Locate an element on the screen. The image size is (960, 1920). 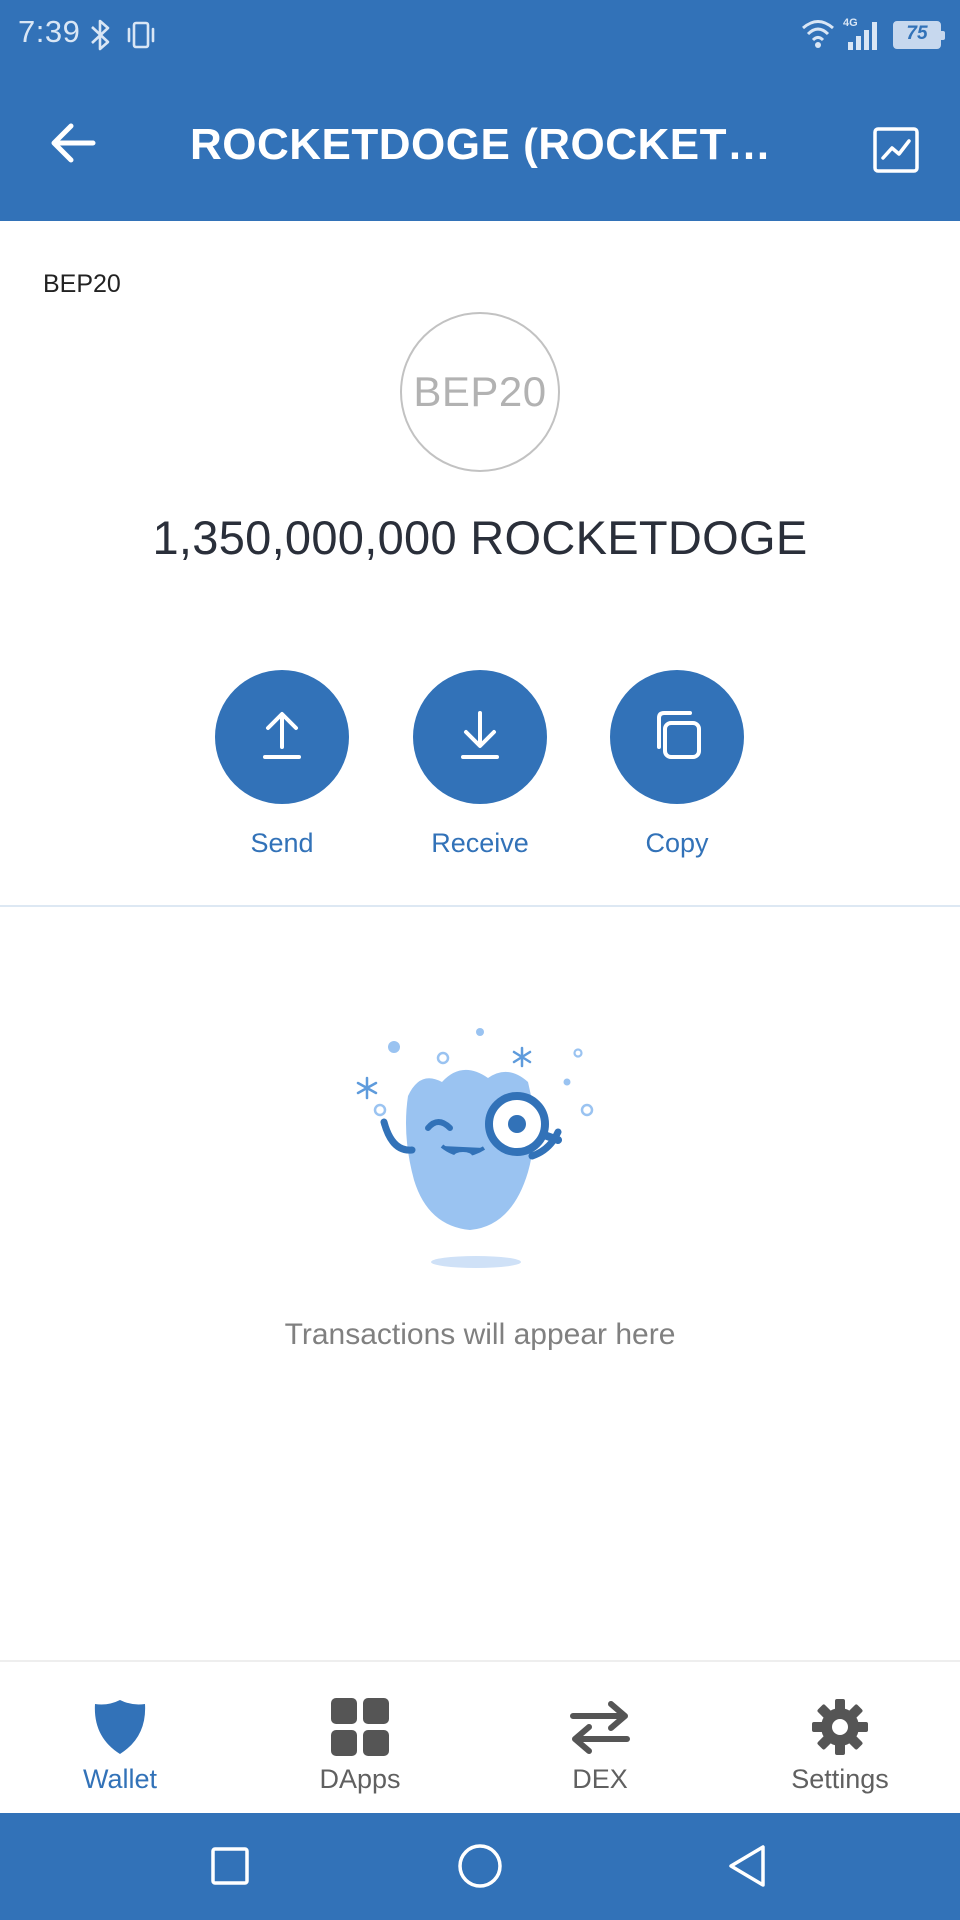
signal-icon: 4G is located at coordinates (862, 36).